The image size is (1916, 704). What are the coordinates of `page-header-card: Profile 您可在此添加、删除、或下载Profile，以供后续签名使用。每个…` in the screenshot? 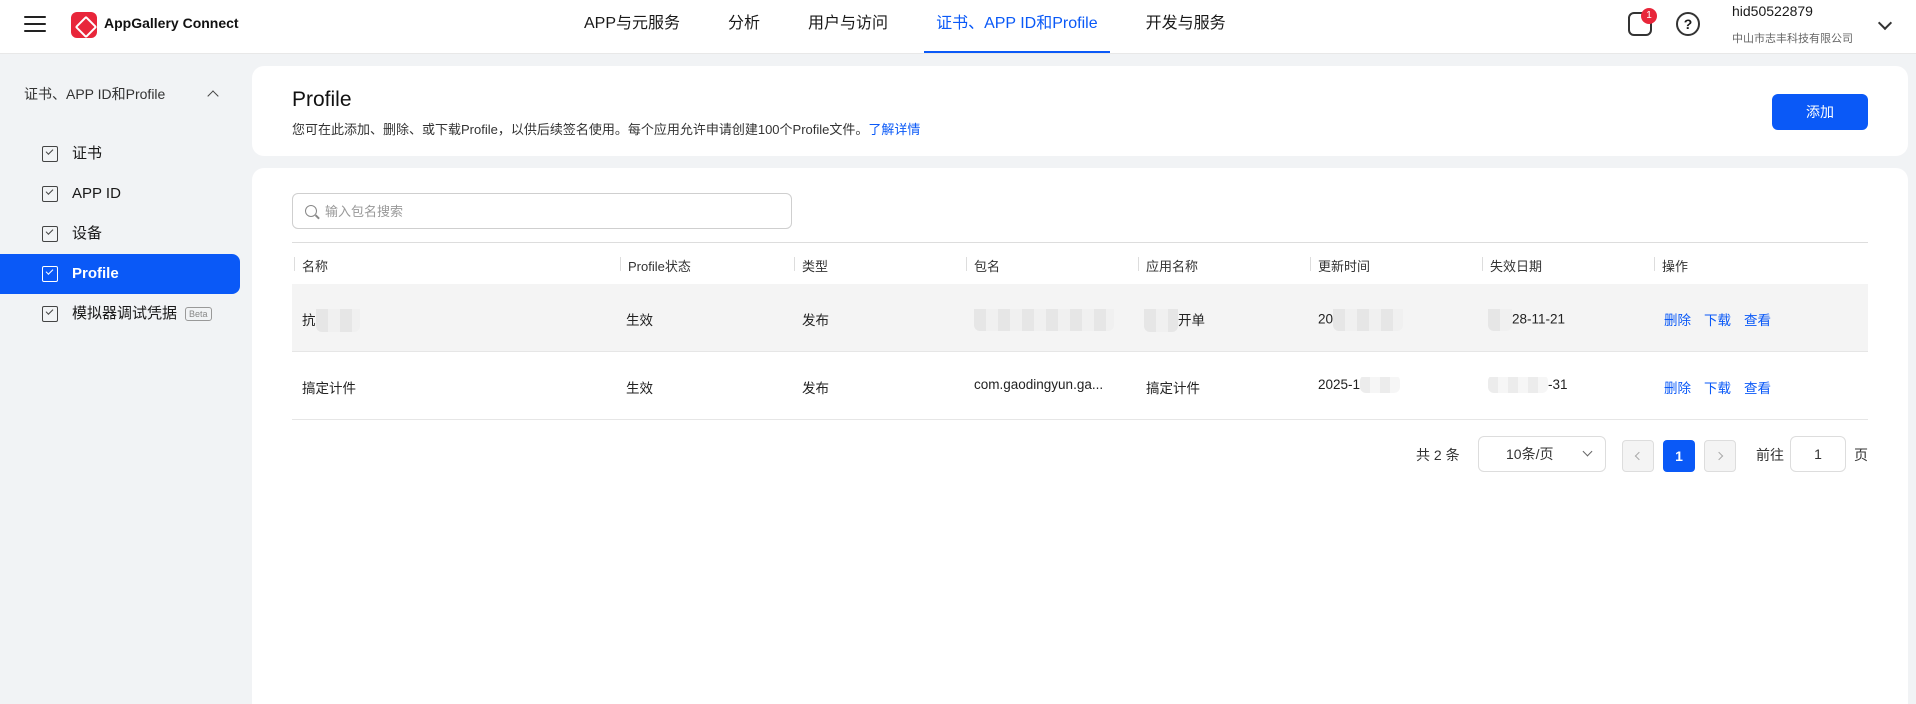 It's located at (1080, 111).